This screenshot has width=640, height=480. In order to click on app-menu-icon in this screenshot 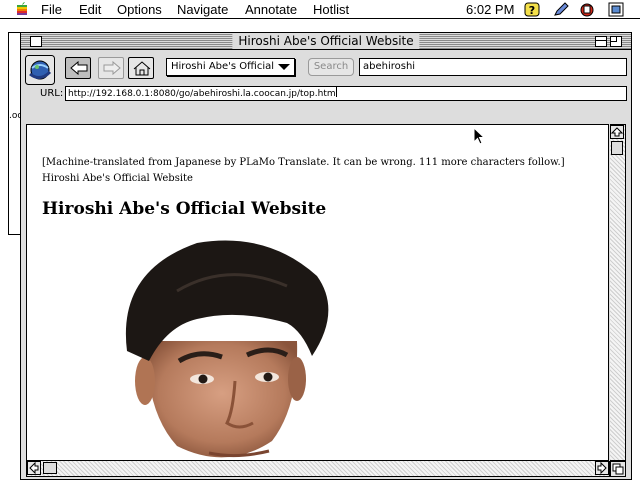, I will do `click(587, 9)`.